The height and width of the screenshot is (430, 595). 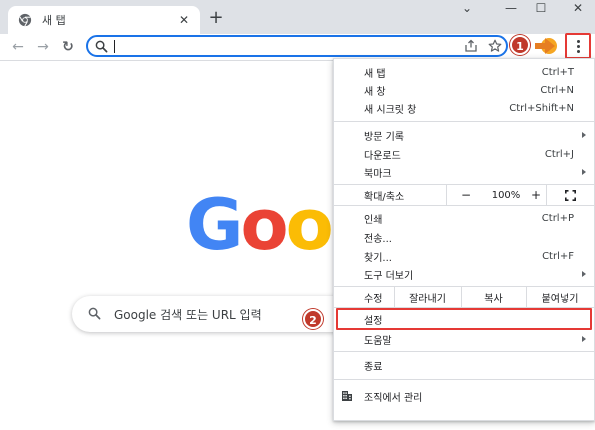 I want to click on zoom-value: 100%, so click(x=506, y=195).